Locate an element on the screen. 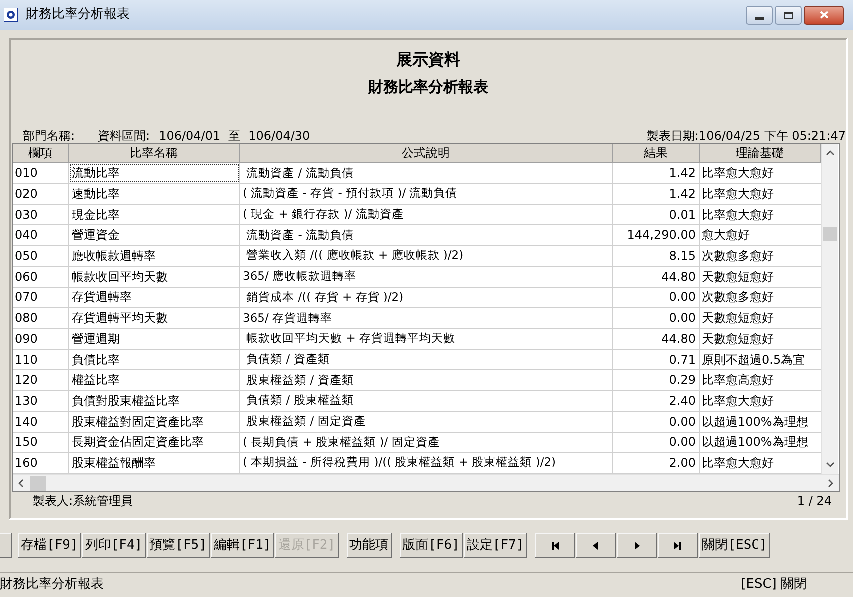 This screenshot has height=597, width=853. table-cell: 權益比率 is located at coordinates (154, 380).